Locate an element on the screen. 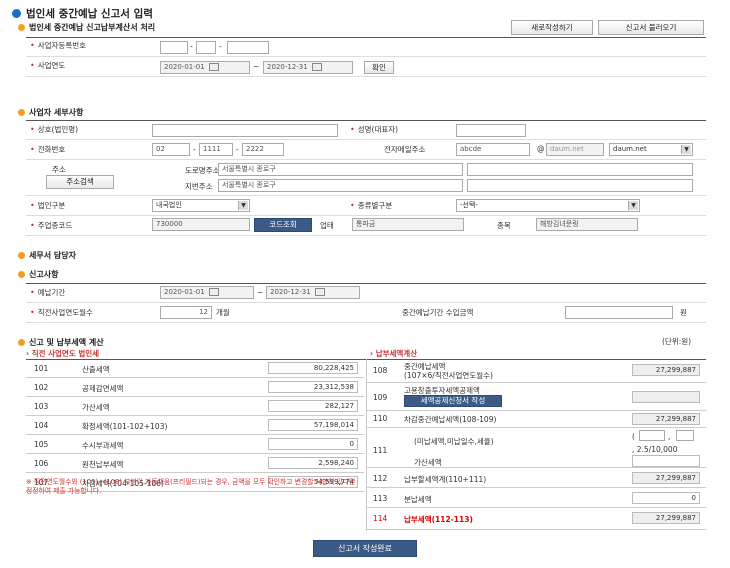 This screenshot has height=568, width=730. address-search-button: 주소검색 is located at coordinates (80, 182).